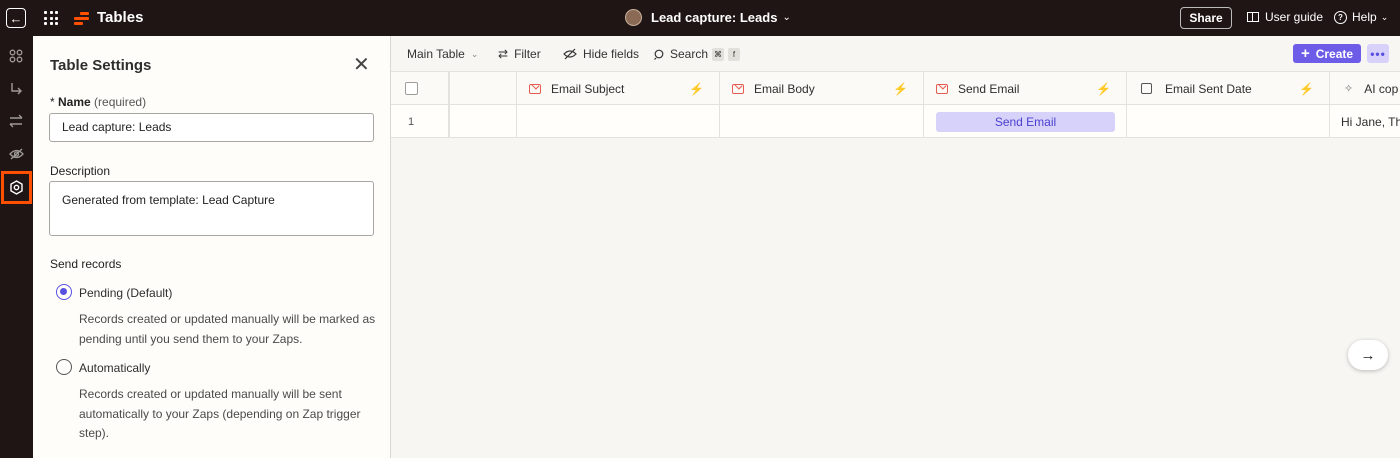 Image resolution: width=1400 pixels, height=458 pixels. What do you see at coordinates (1208, 88) in the screenshot?
I see `column-title: Email Sent Date` at bounding box center [1208, 88].